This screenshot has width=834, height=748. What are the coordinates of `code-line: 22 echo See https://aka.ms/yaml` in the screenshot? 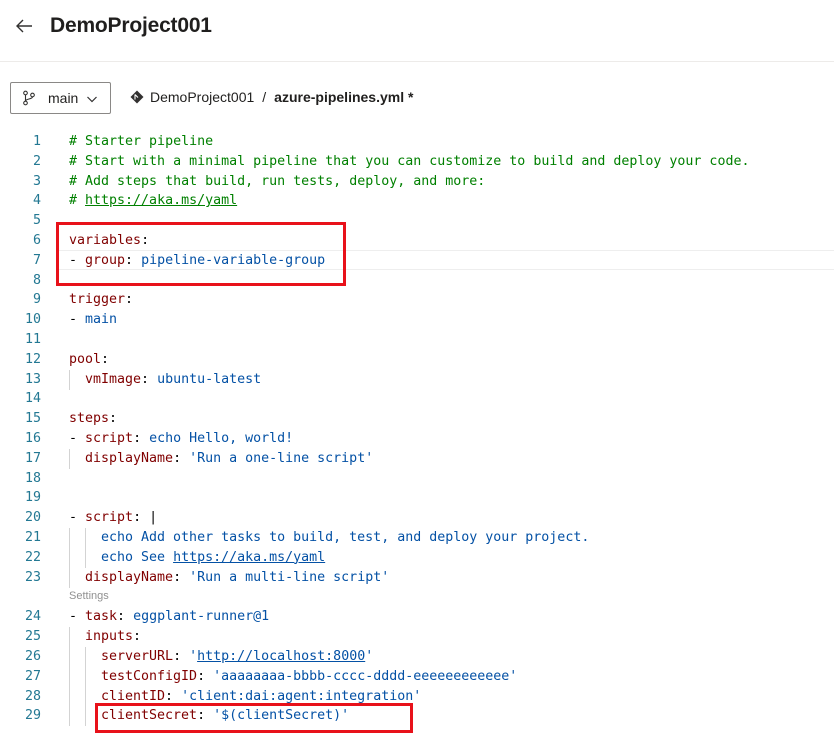 It's located at (417, 557).